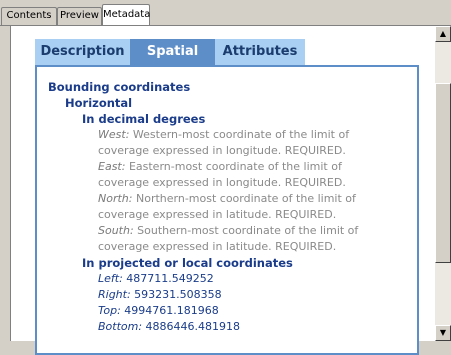 This screenshot has height=355, width=451. I want to click on tab-preview: Preview, so click(79, 16).